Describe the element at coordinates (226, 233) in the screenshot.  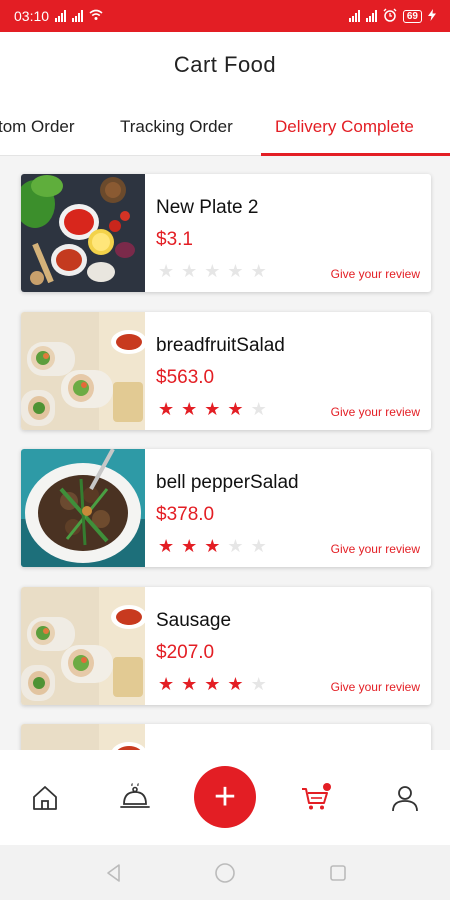
I see `order-card: New Plate 2 $3.1 ★ ★ ★ ★ ★ Give your review` at that location.